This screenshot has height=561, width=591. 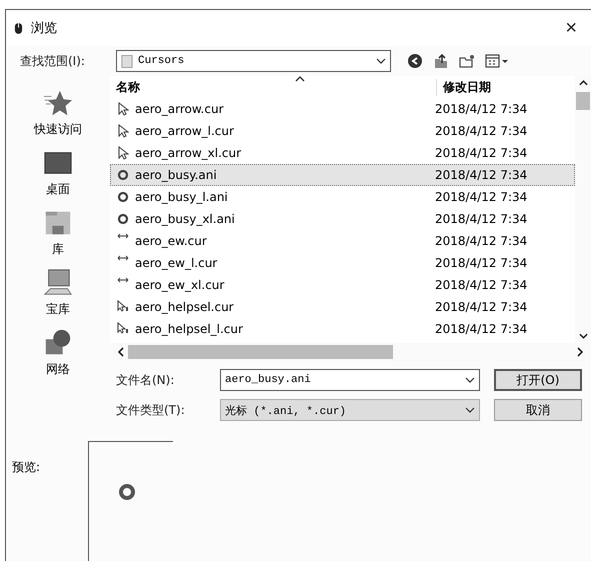 What do you see at coordinates (146, 380) in the screenshot?
I see `file-name-label: 文件名(N):` at bounding box center [146, 380].